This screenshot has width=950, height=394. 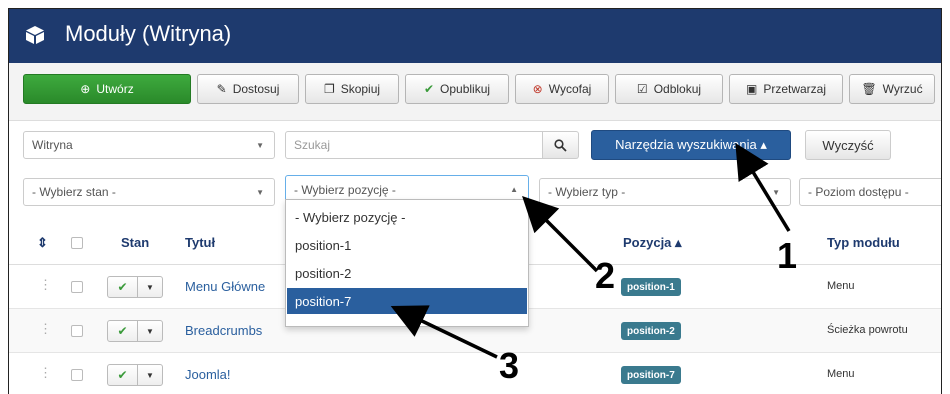 I want to click on annotation-number: 2, so click(x=605, y=275).